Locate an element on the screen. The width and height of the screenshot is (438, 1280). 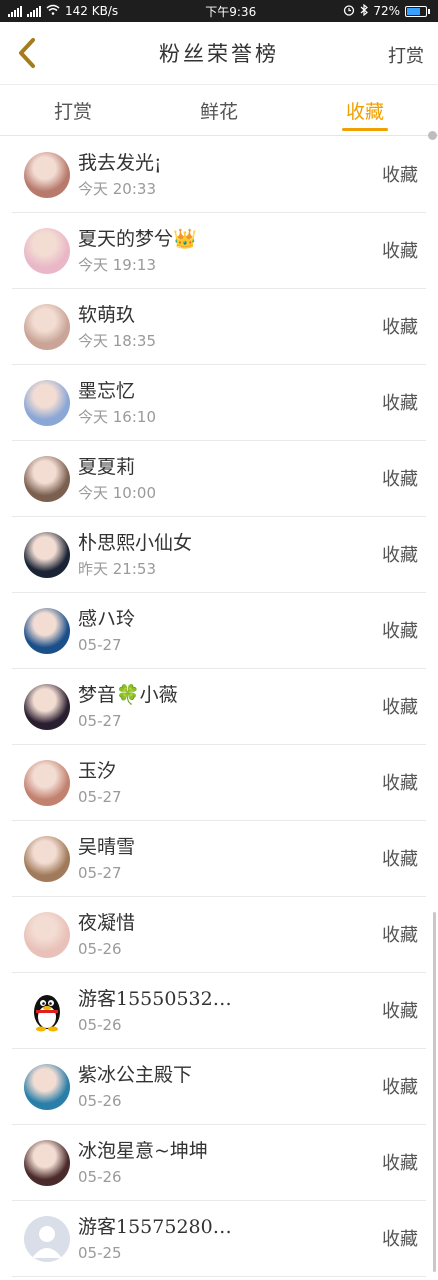
list-item: 夏天的梦兮👑 今天 19:13 收藏 is located at coordinates (219, 251).